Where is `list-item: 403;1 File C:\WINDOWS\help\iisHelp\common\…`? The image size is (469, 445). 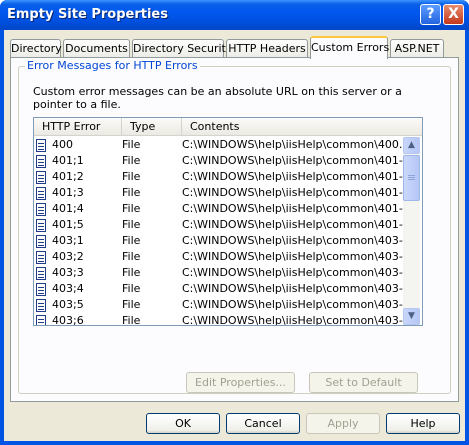
list-item: 403;1 File C:\WINDOWS\help\iisHelp\common\… is located at coordinates (218, 241).